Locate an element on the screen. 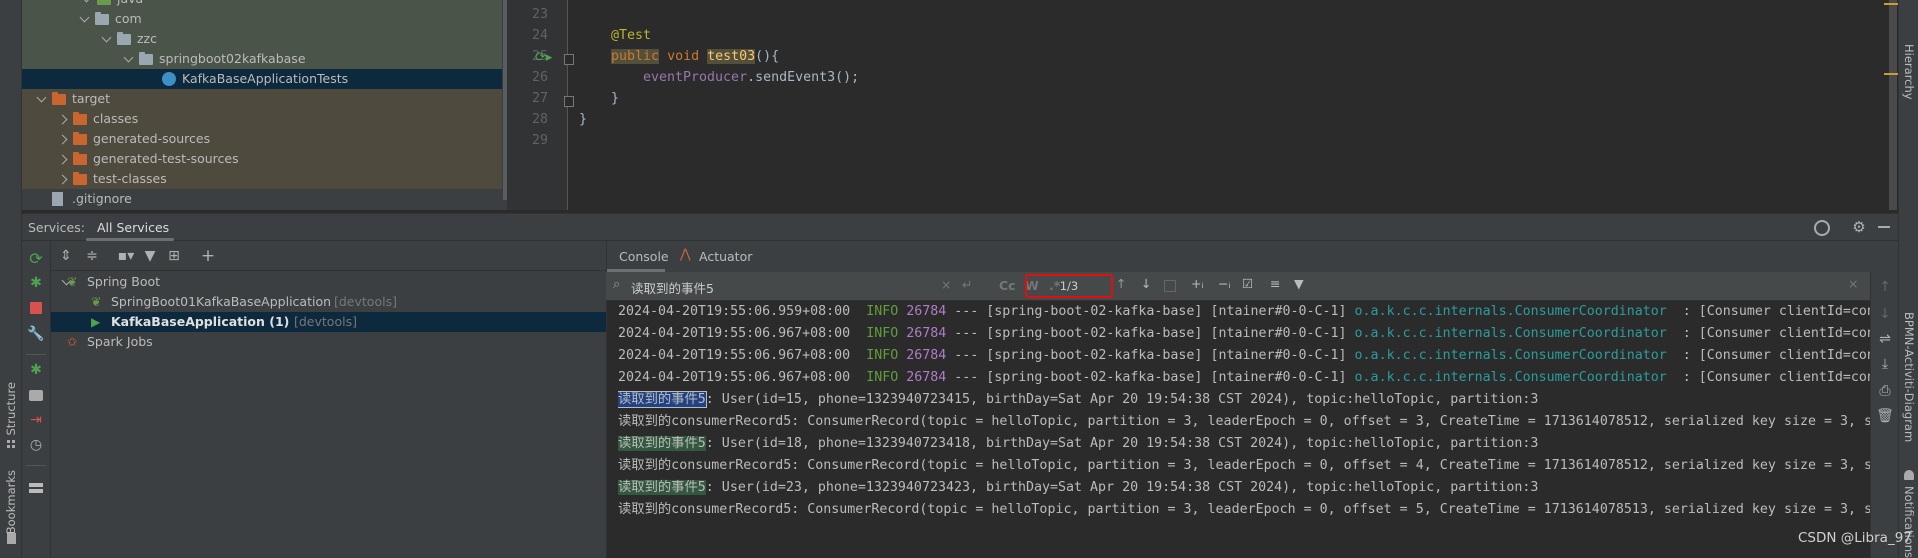  tree-item: generated-sources is located at coordinates (262, 139).